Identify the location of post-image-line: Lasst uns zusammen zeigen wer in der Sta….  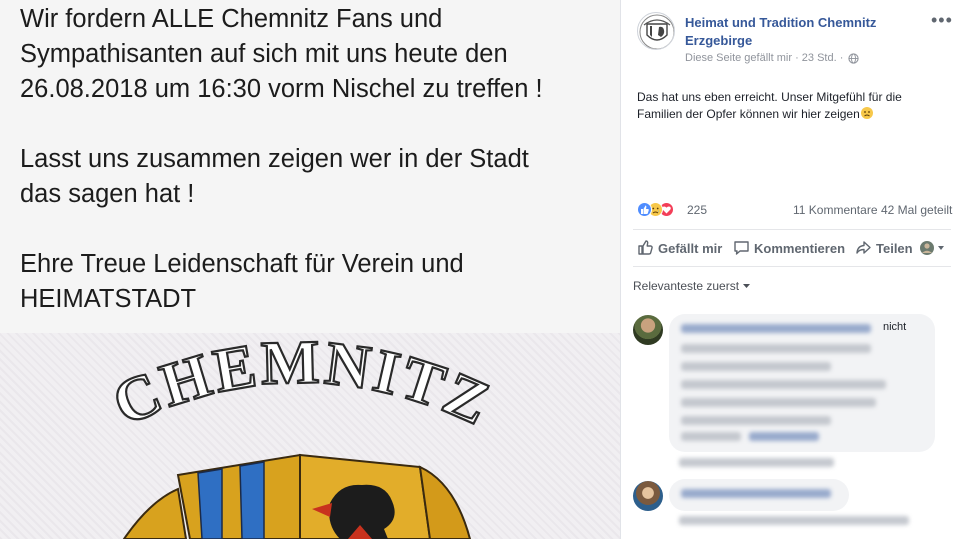
(274, 159).